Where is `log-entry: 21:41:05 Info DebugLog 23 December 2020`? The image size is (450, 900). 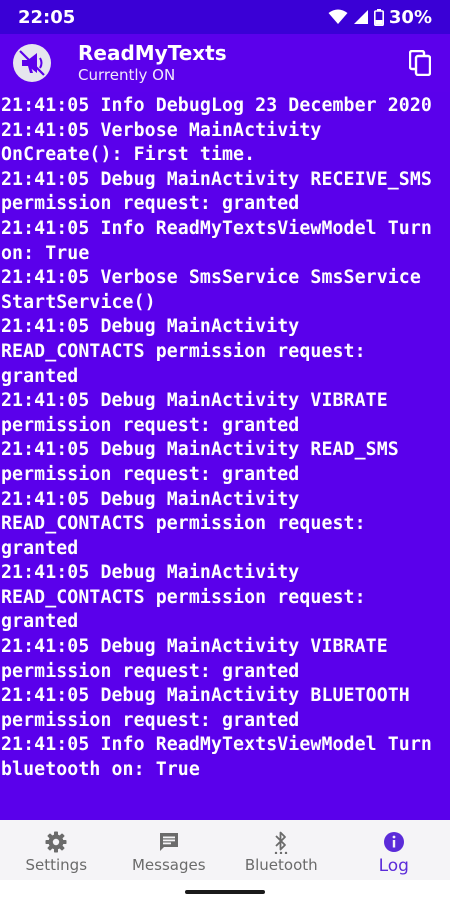 log-entry: 21:41:05 Info DebugLog 23 December 2020 is located at coordinates (216, 105).